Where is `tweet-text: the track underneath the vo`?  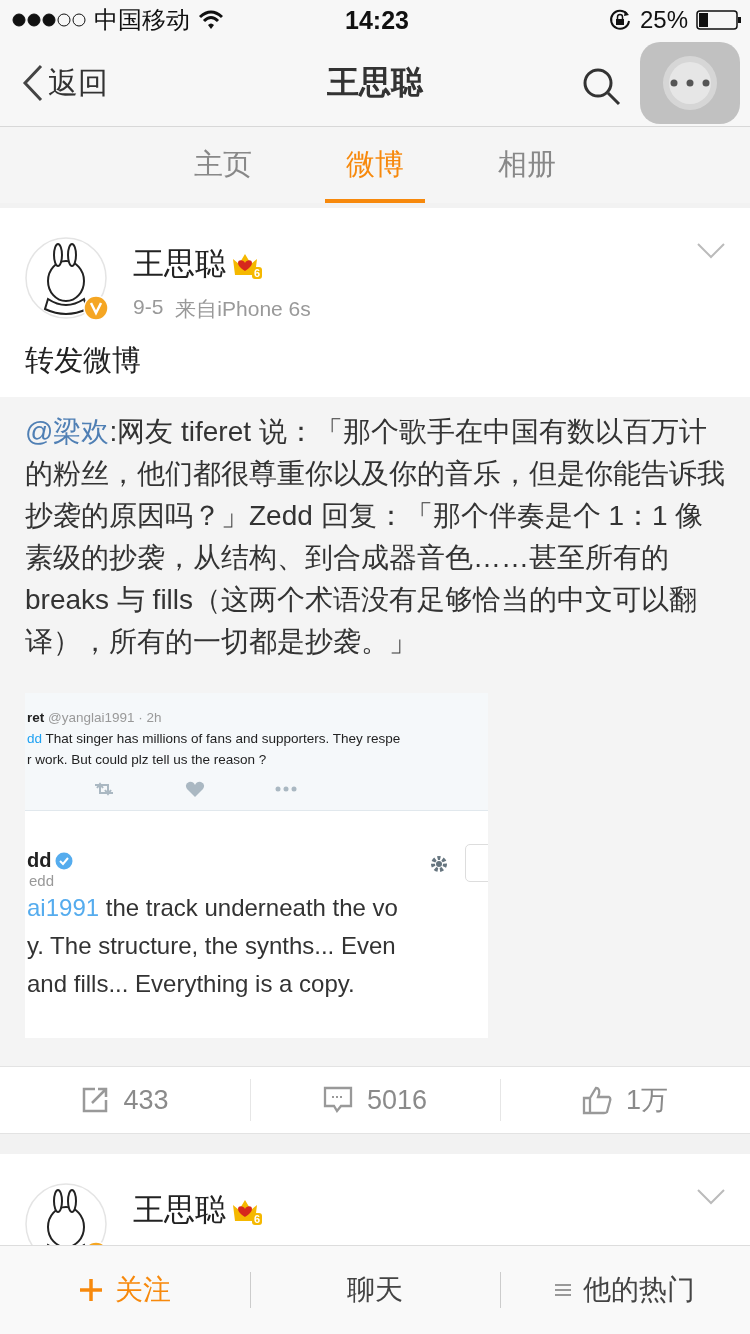 tweet-text: the track underneath the vo is located at coordinates (251, 907).